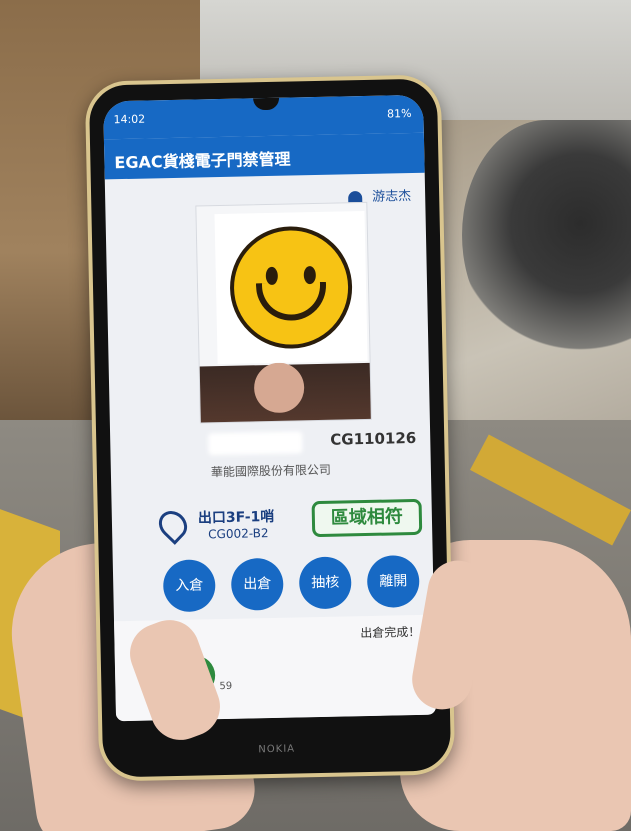  What do you see at coordinates (226, 686) in the screenshot?
I see `countdown: 59` at bounding box center [226, 686].